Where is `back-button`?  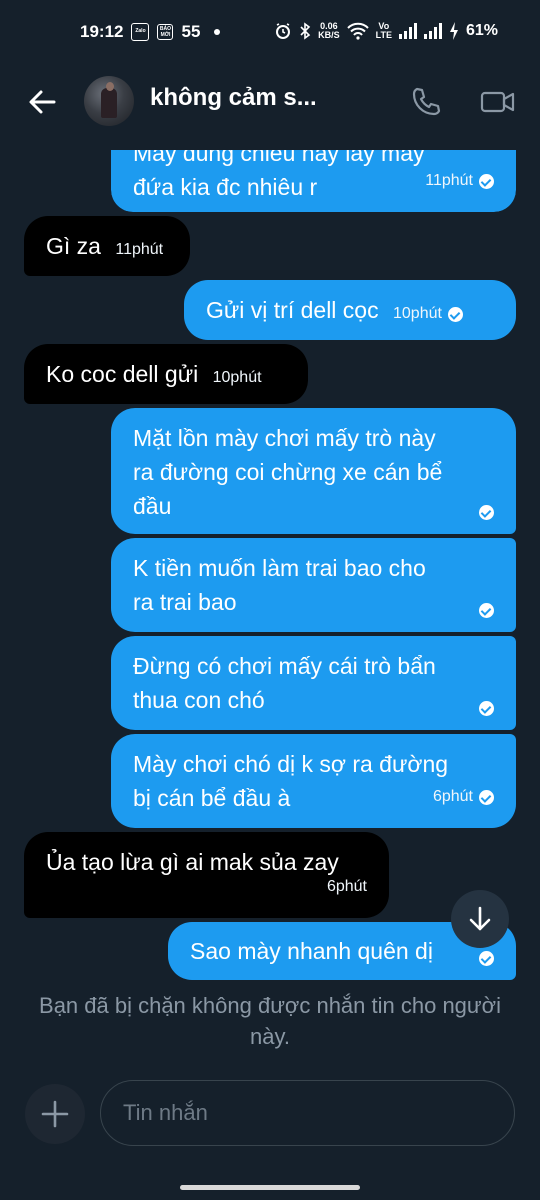 back-button is located at coordinates (42, 102).